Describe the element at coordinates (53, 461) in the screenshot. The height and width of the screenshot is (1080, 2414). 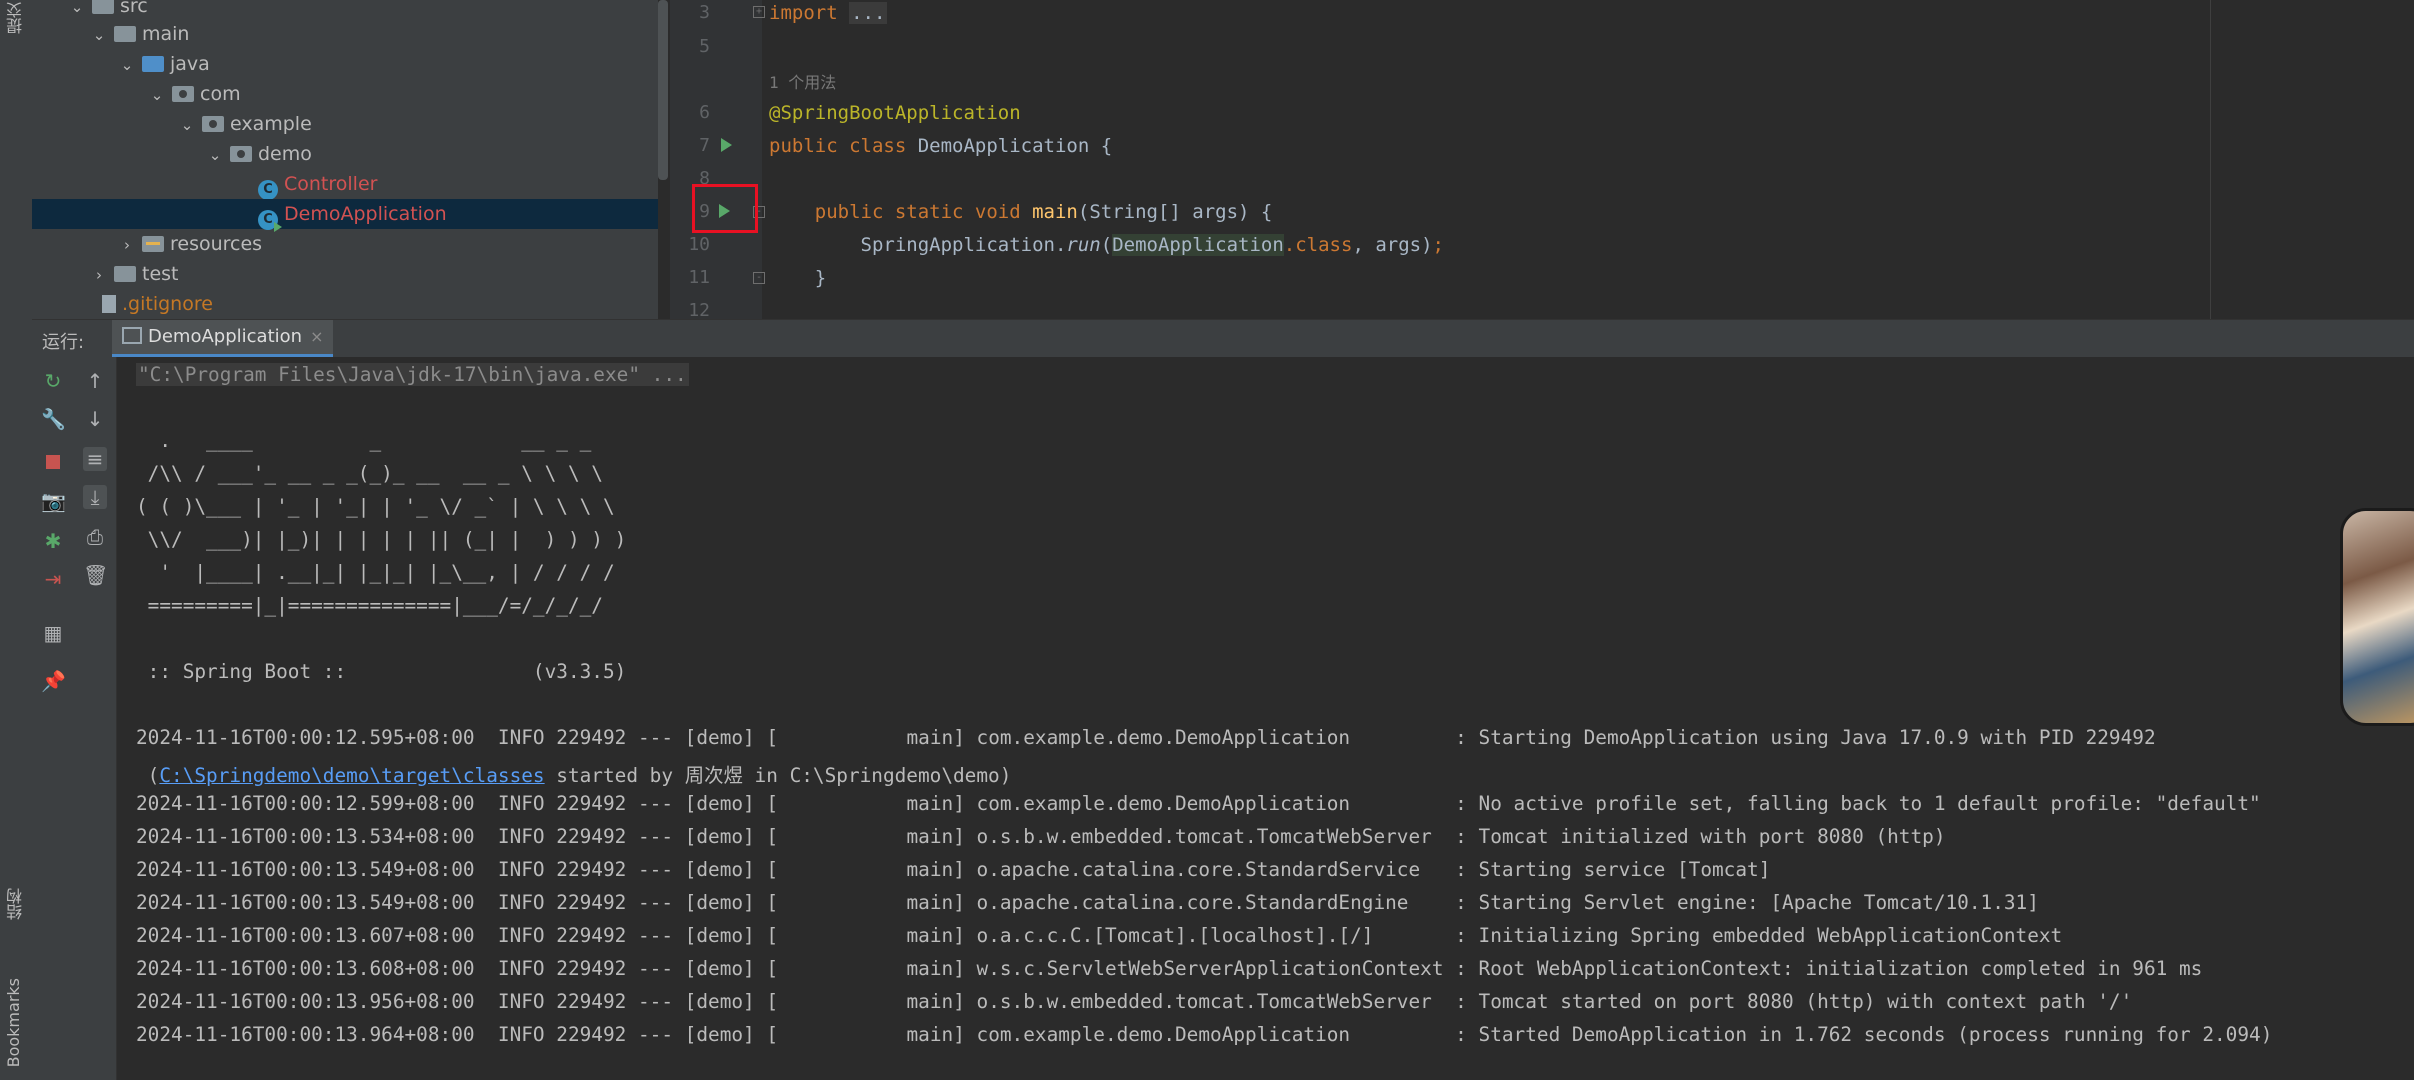
I see `stop-icon` at that location.